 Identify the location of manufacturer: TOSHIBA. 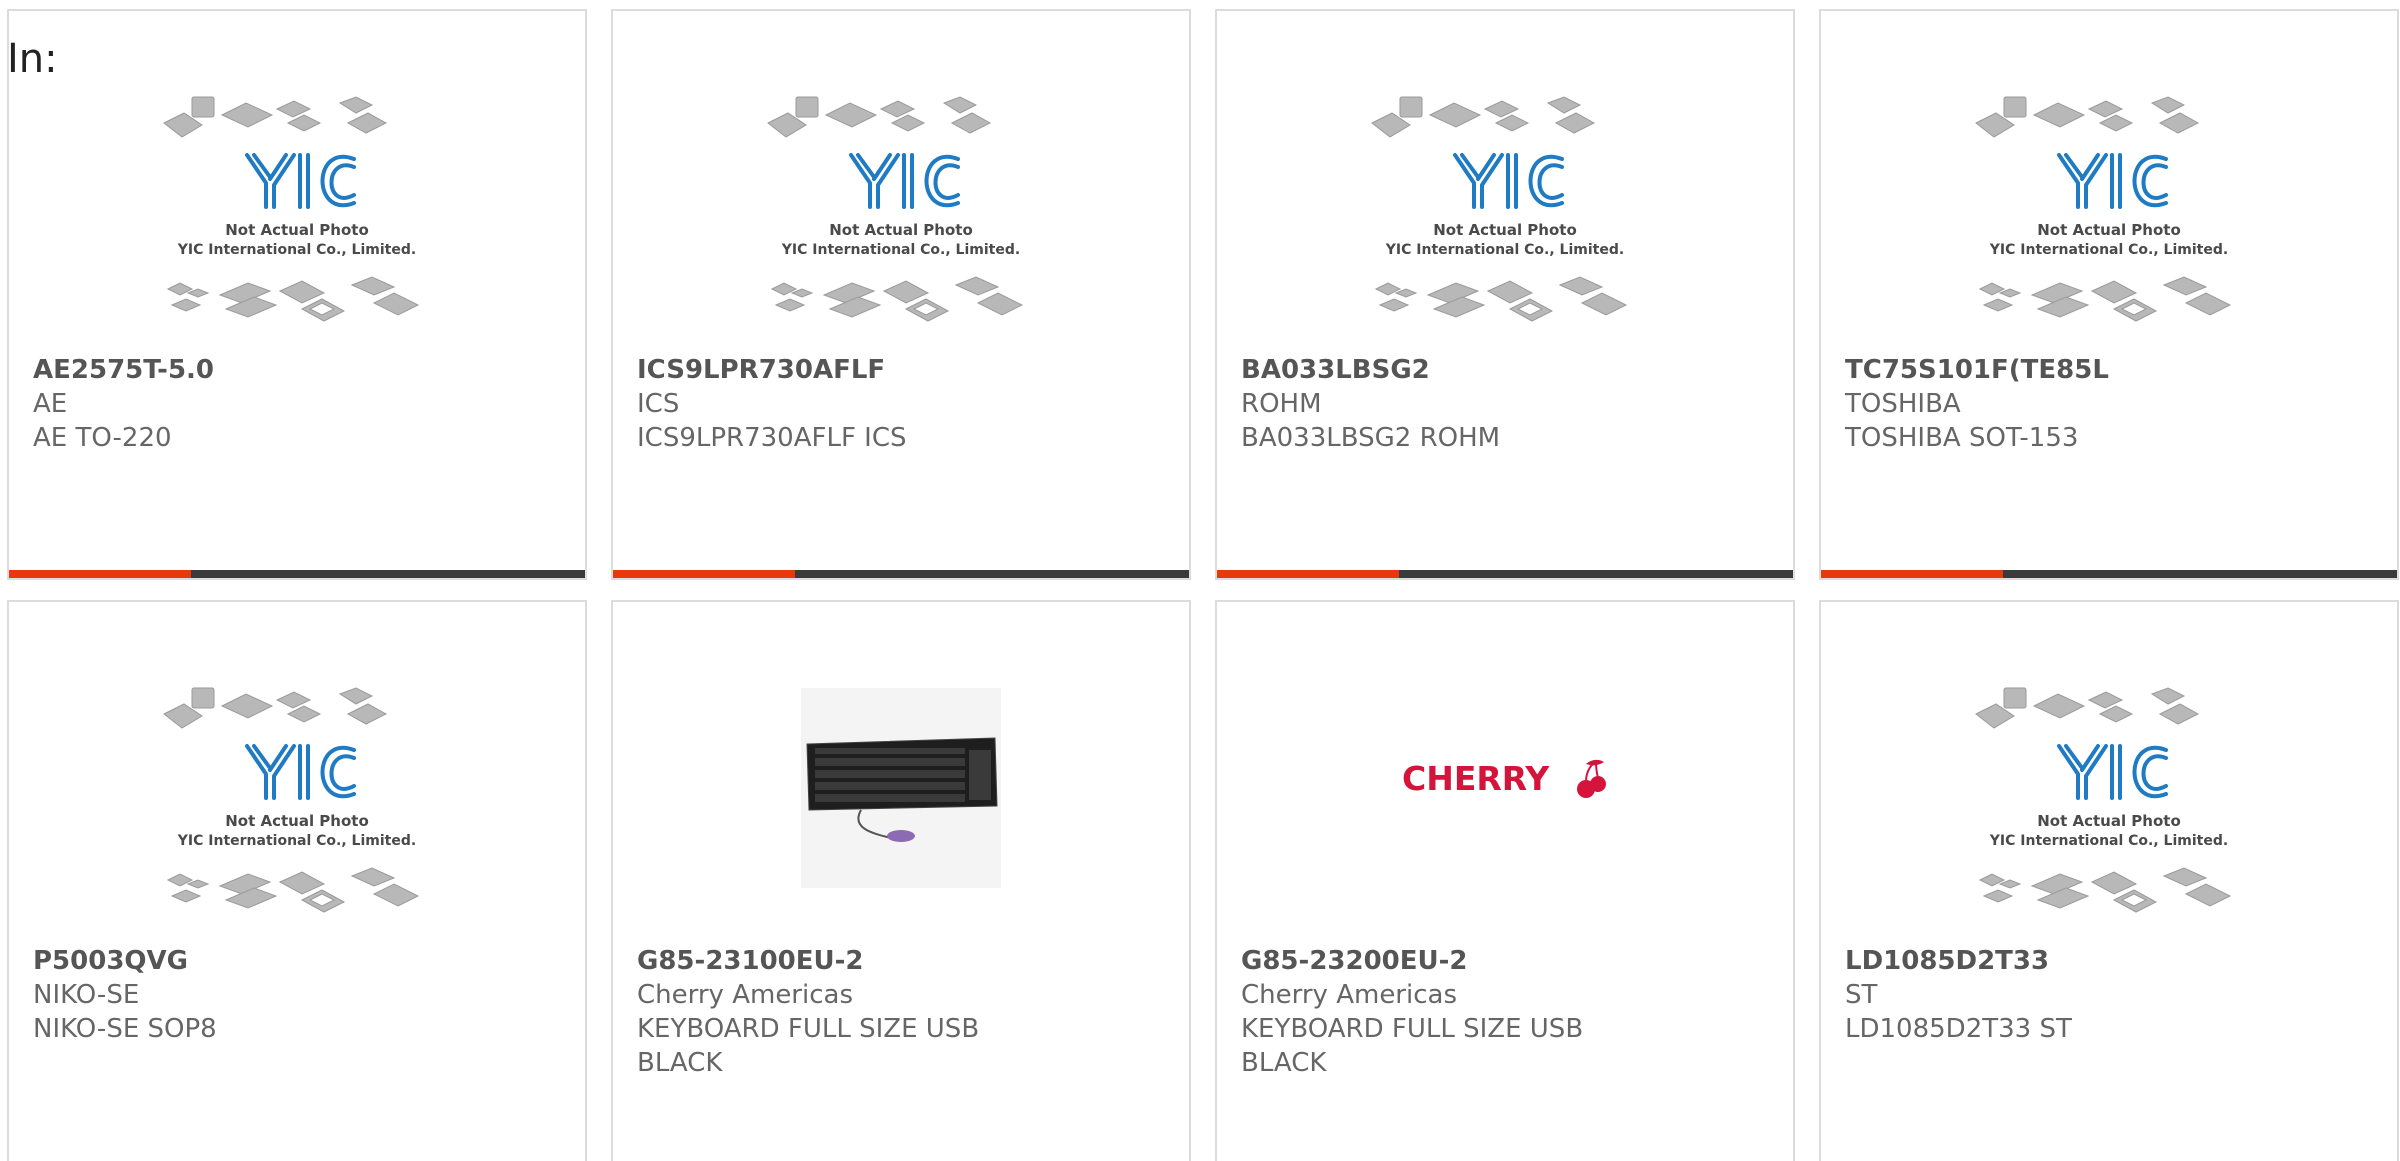
(1903, 404).